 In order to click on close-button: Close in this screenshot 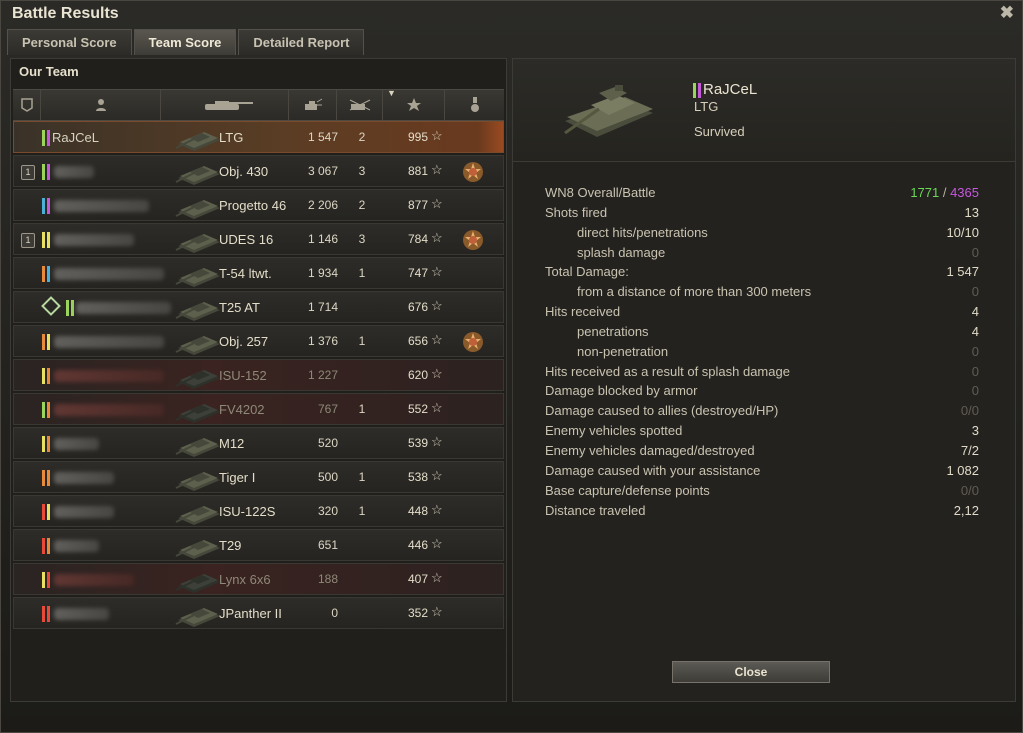, I will do `click(751, 672)`.